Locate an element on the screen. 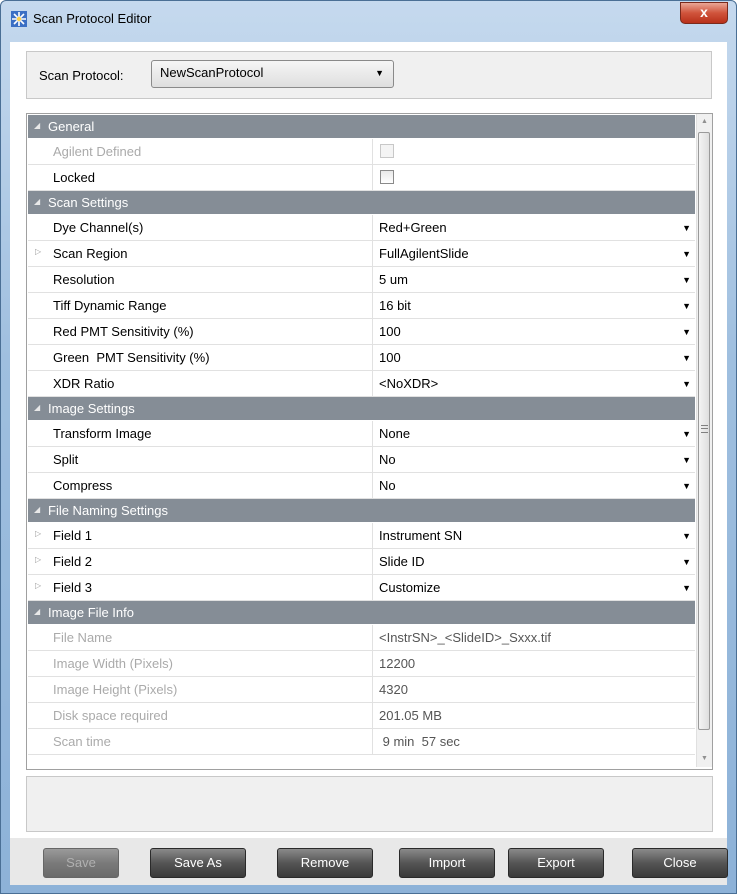 This screenshot has width=737, height=894. scan-region-dropdown: FullAgilentSlide ▼ is located at coordinates (534, 253).